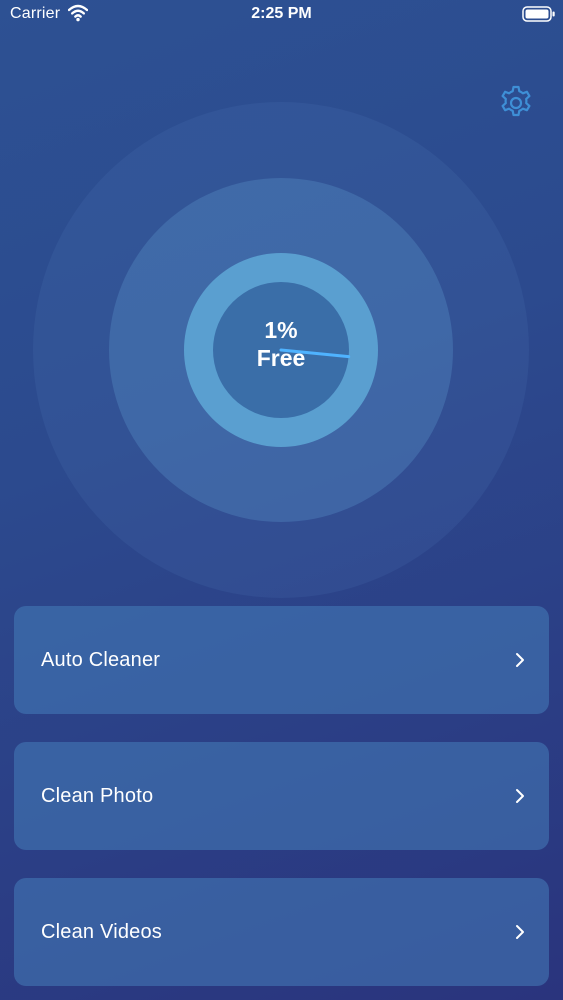 This screenshot has height=1000, width=563. What do you see at coordinates (281, 344) in the screenshot?
I see `gauge-label: 1% Free` at bounding box center [281, 344].